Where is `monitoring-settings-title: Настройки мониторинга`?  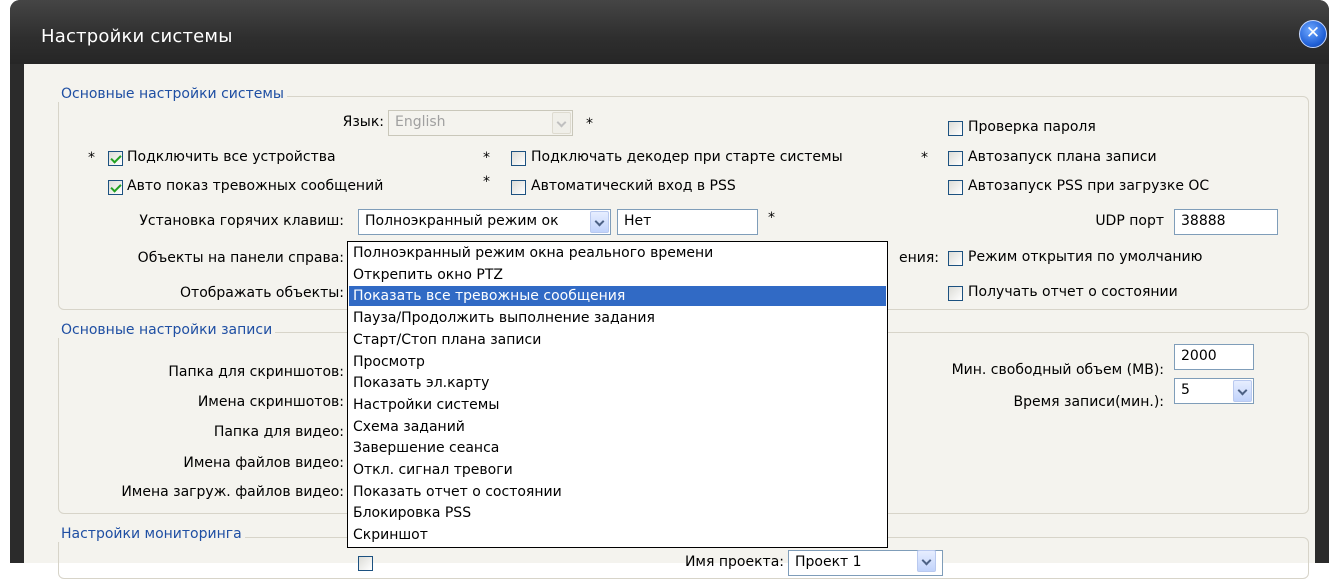
monitoring-settings-title: Настройки мониторинга is located at coordinates (151, 534).